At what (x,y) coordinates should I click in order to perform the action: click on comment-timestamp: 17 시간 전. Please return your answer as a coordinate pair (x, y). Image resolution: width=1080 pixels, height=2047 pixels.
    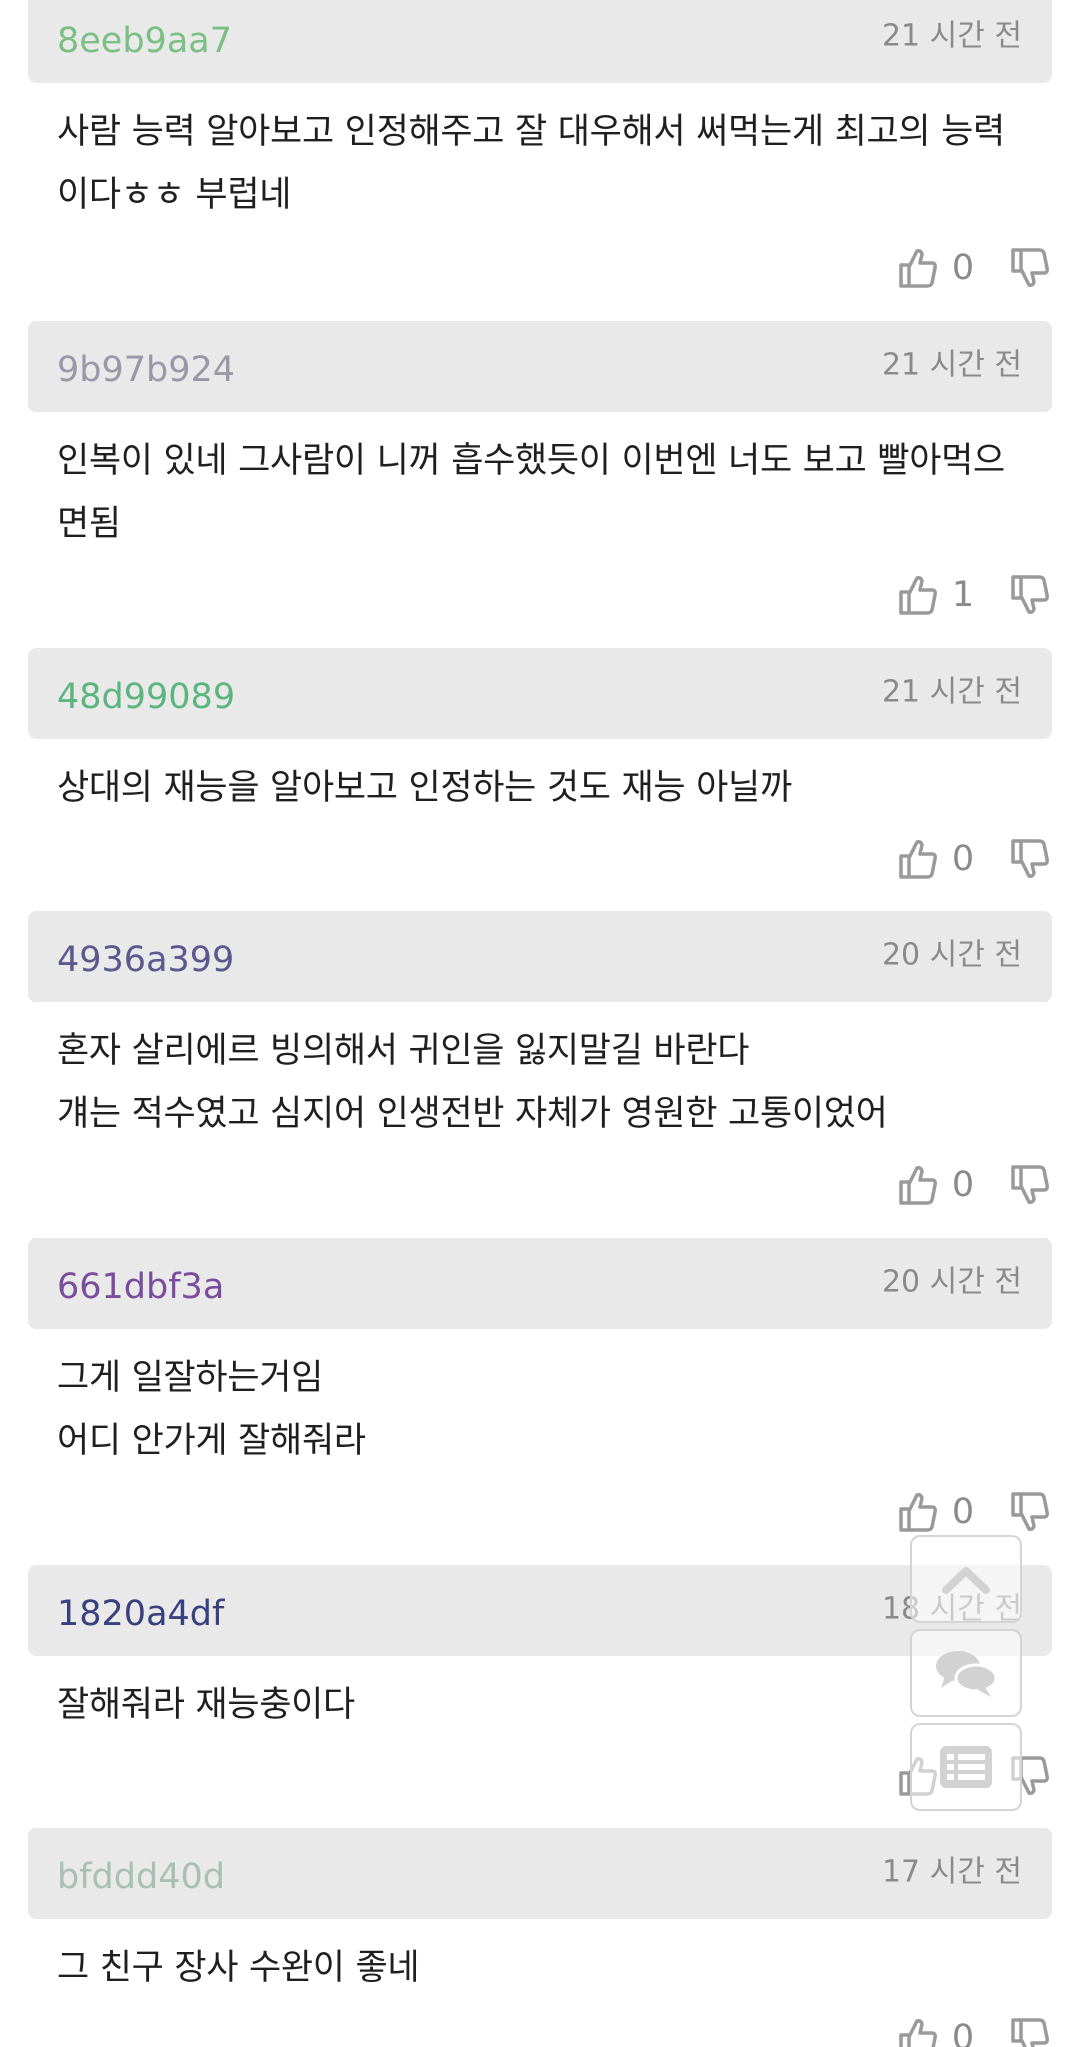
    Looking at the image, I should click on (951, 1872).